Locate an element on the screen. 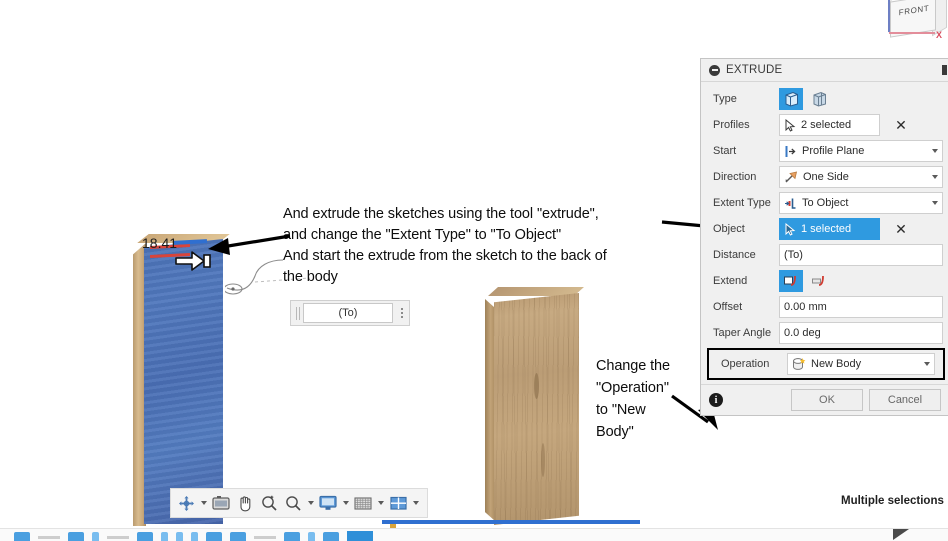 The height and width of the screenshot is (541, 948). operation-dropdown: New Body is located at coordinates (861, 364).